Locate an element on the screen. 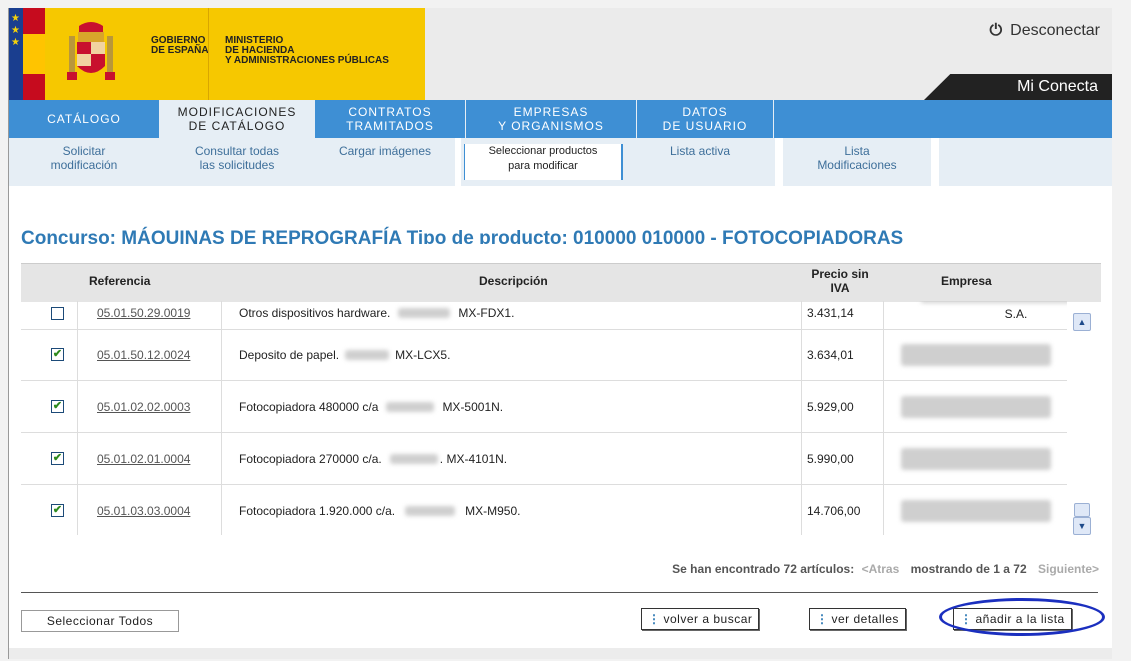  disconnect-link: ⏻ Desconectar is located at coordinates (1045, 31).